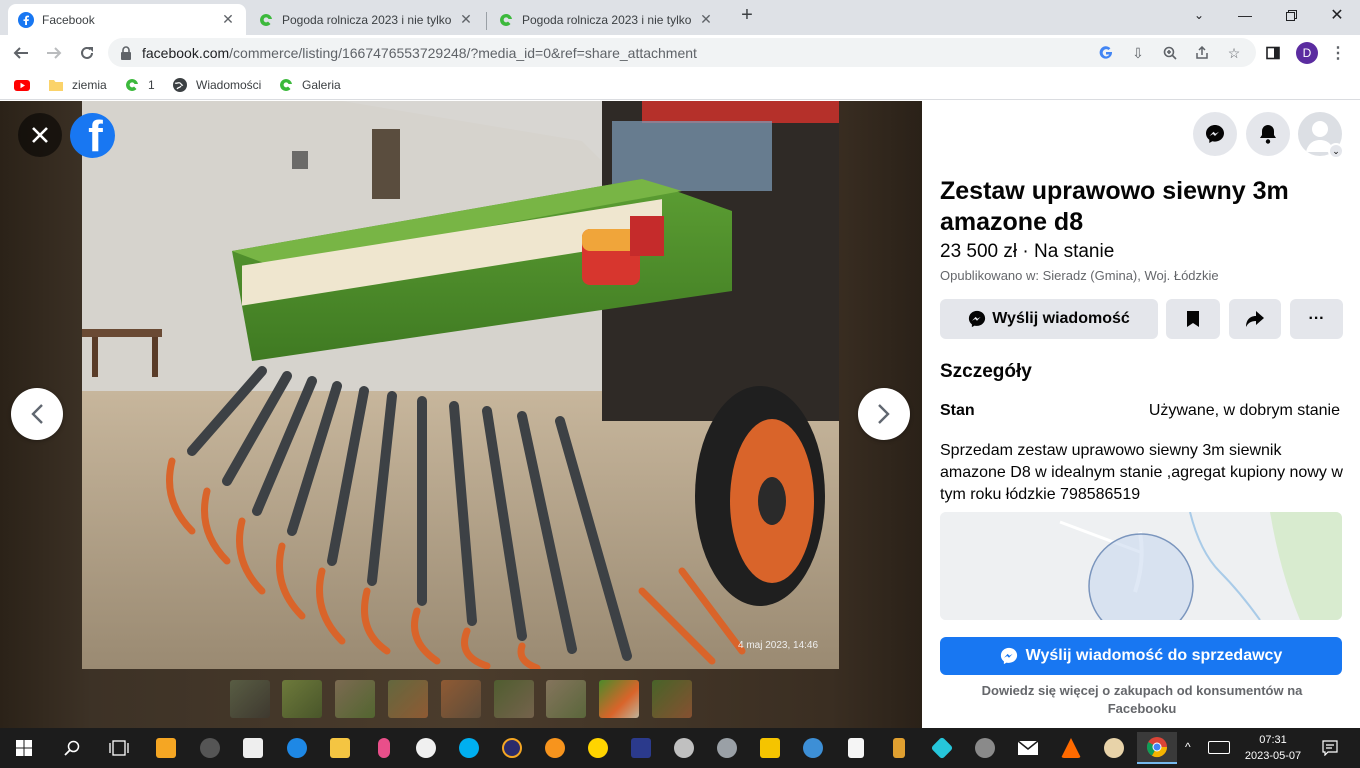 This screenshot has width=1360, height=768. I want to click on taskbar-clock: 07:31 2023-05-07, so click(1273, 748).